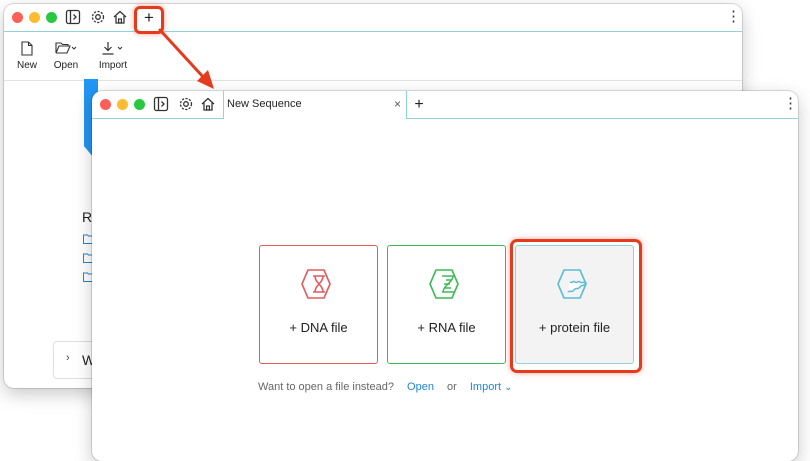 The height and width of the screenshot is (461, 810). Describe the element at coordinates (420, 387) in the screenshot. I see `open-link: Open` at that location.